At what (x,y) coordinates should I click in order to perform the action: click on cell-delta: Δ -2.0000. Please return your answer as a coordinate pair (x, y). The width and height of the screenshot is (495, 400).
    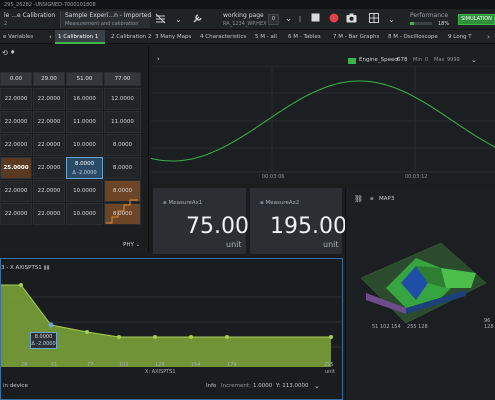
    Looking at the image, I should click on (84, 173).